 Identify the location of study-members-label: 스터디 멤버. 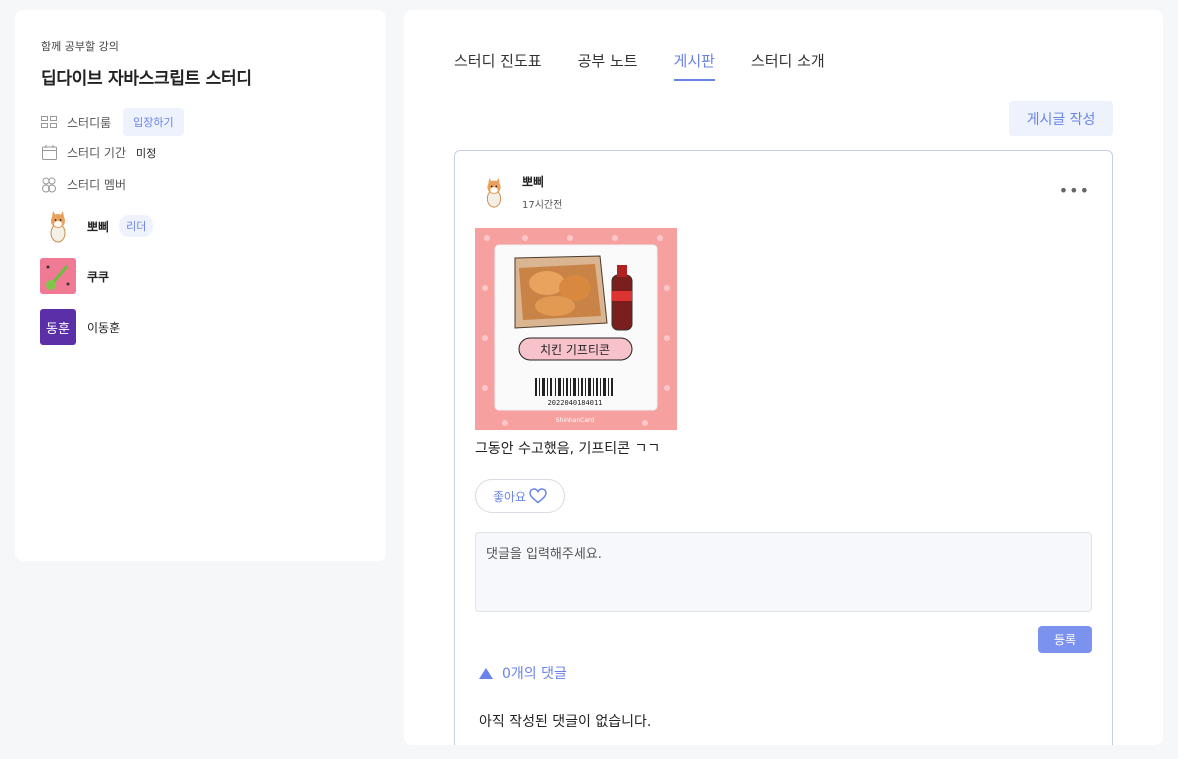
(97, 185).